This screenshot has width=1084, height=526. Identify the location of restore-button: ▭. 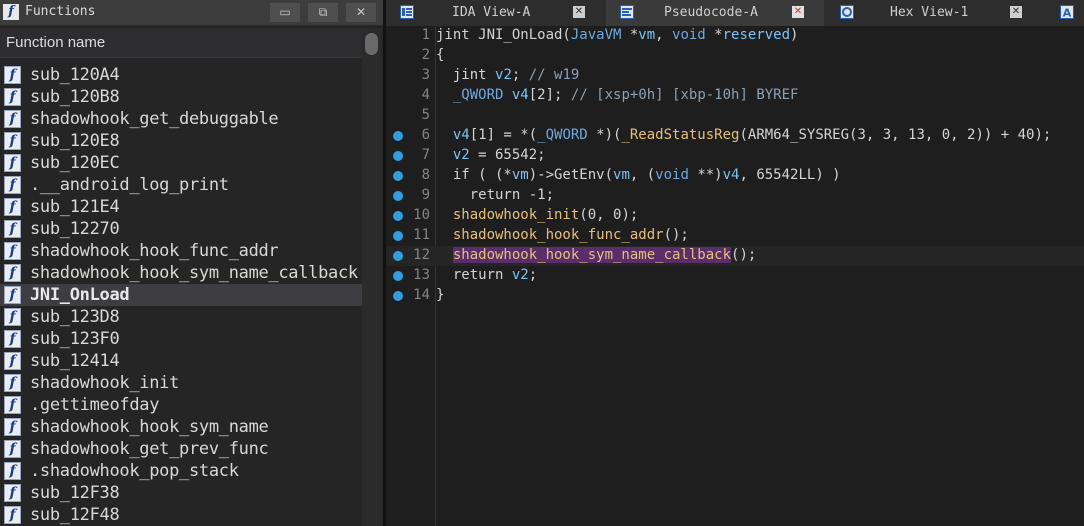
(285, 12).